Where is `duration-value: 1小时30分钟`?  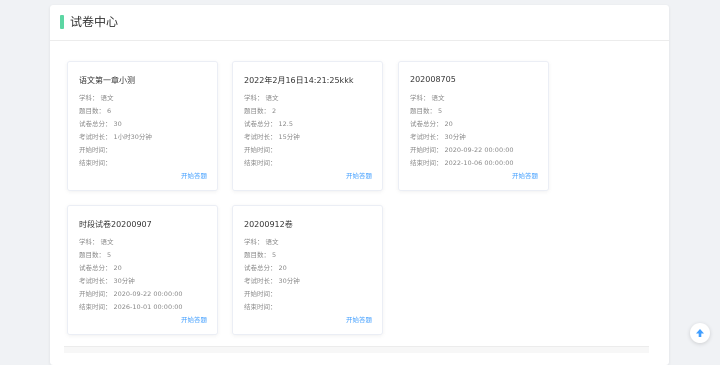 duration-value: 1小时30分钟 is located at coordinates (132, 137).